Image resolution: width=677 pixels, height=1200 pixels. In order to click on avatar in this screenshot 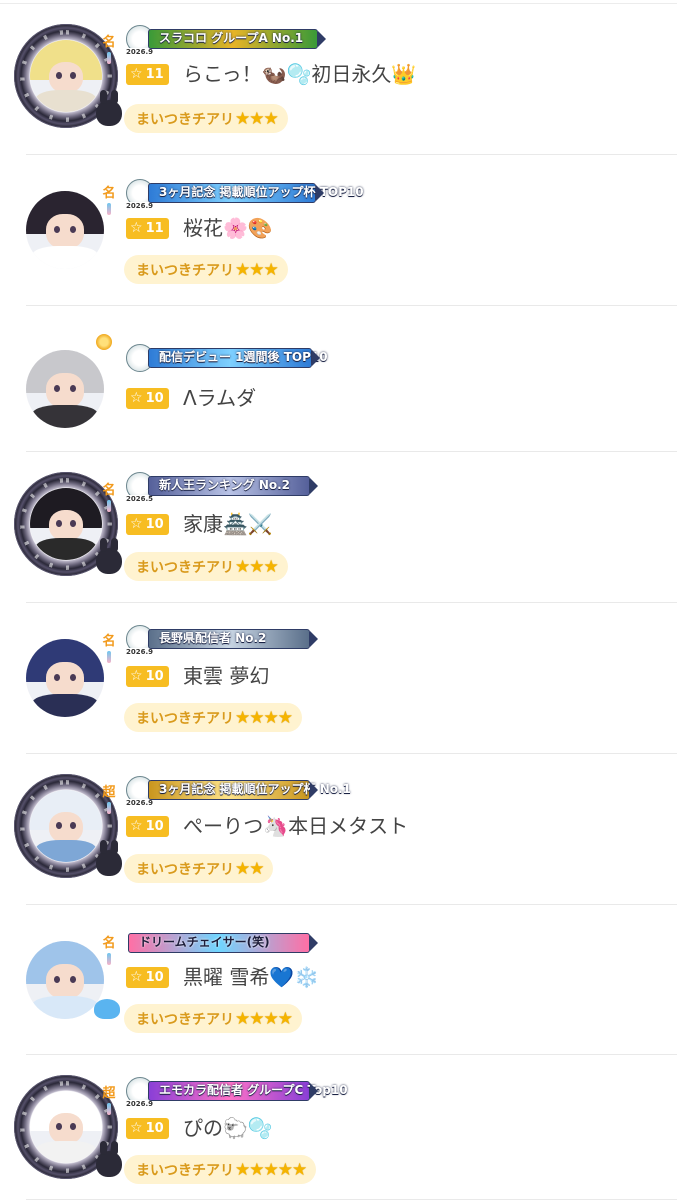, I will do `click(69, 389)`.